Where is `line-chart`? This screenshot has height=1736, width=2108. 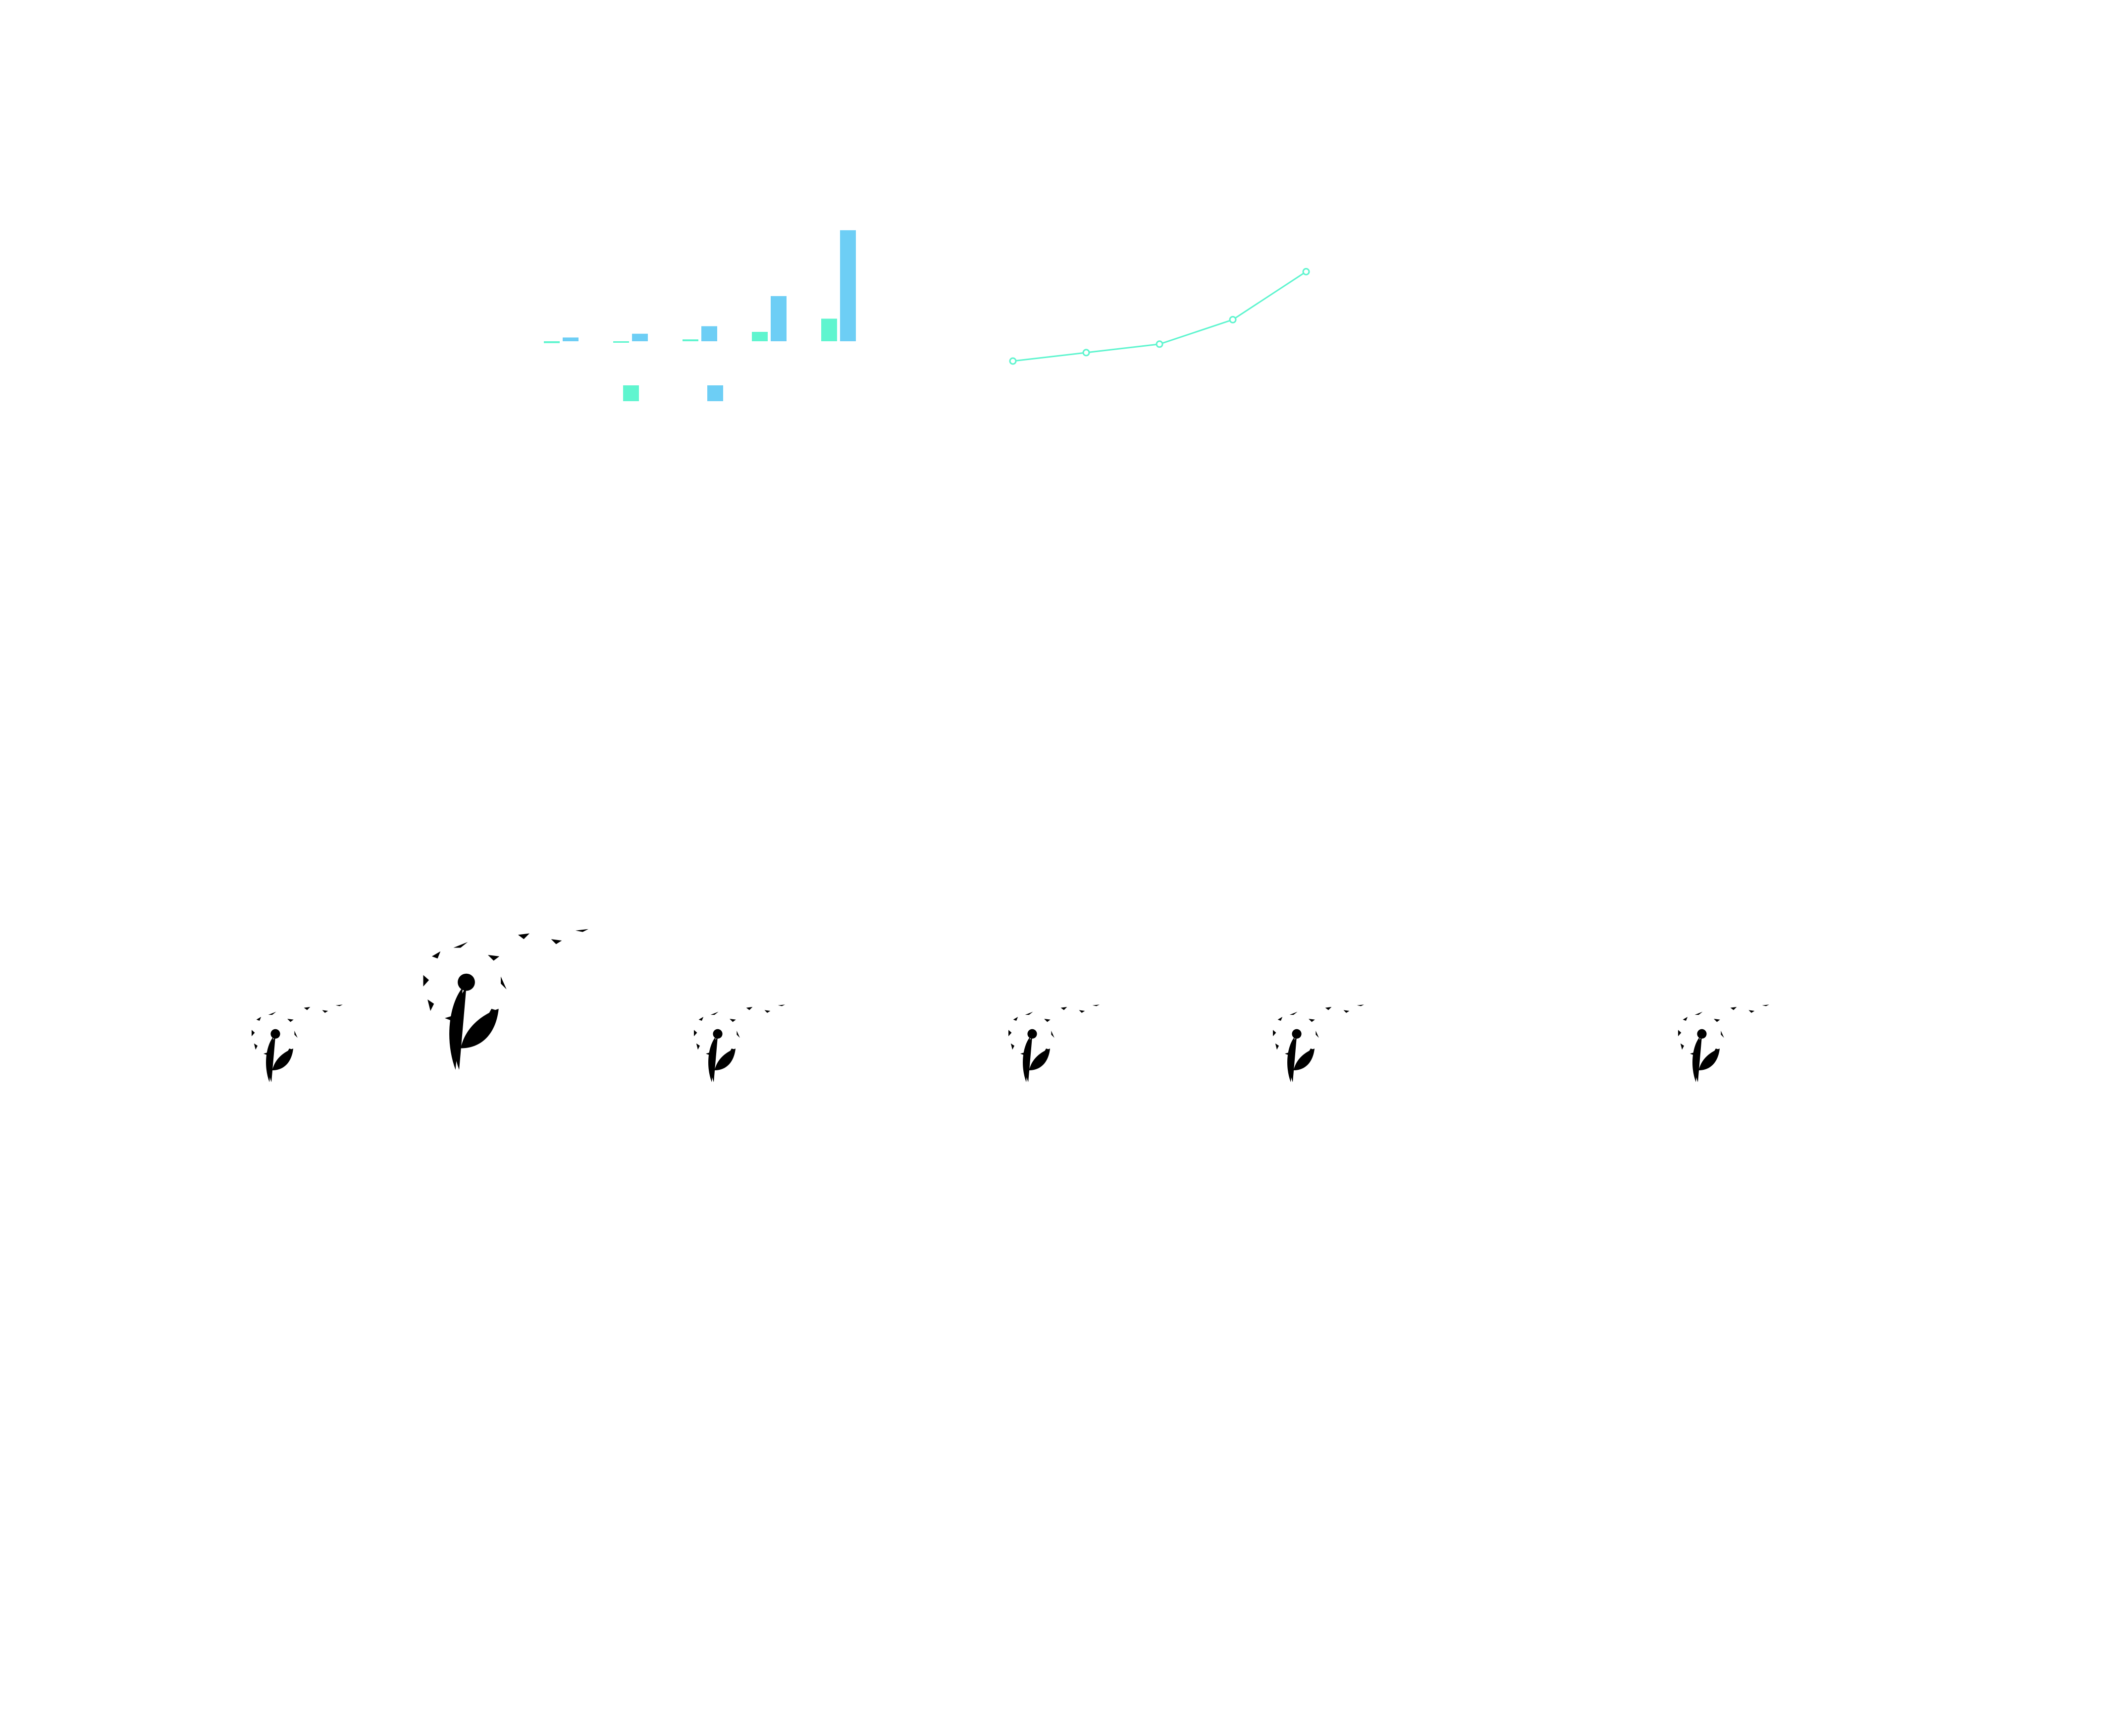
line-chart is located at coordinates (1159, 316).